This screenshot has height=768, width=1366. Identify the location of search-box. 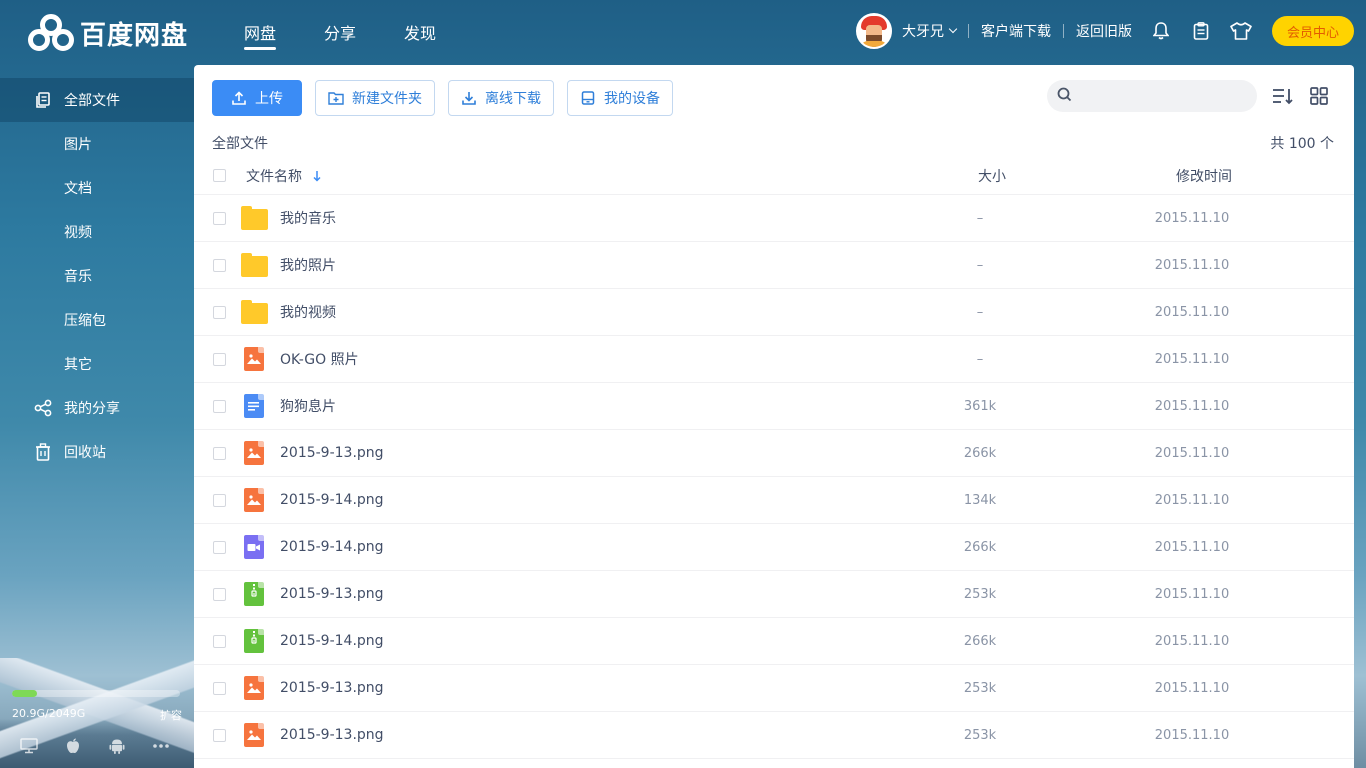
(1152, 96).